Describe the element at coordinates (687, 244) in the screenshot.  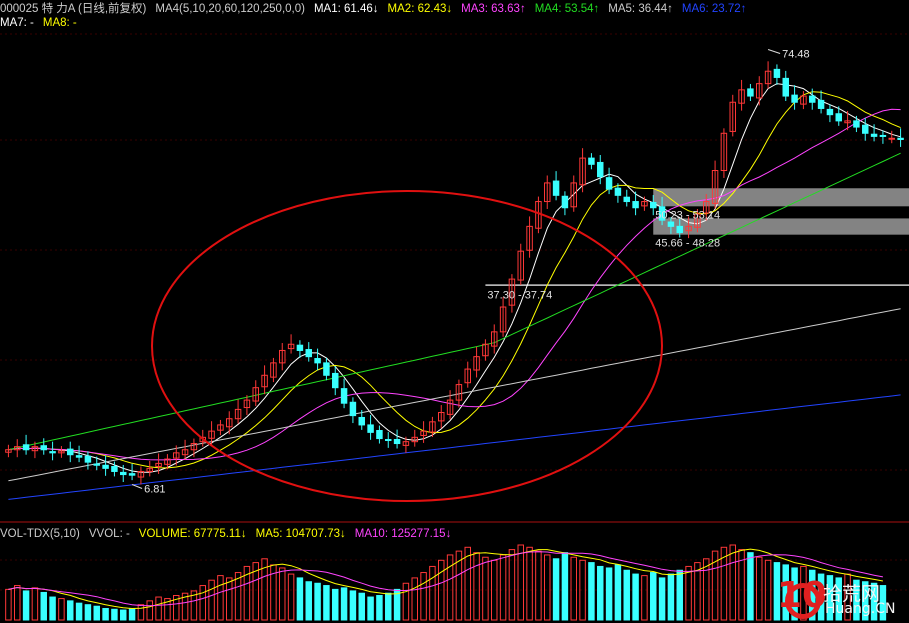
I see `gap-label-2: 45.66 - 48.28` at that location.